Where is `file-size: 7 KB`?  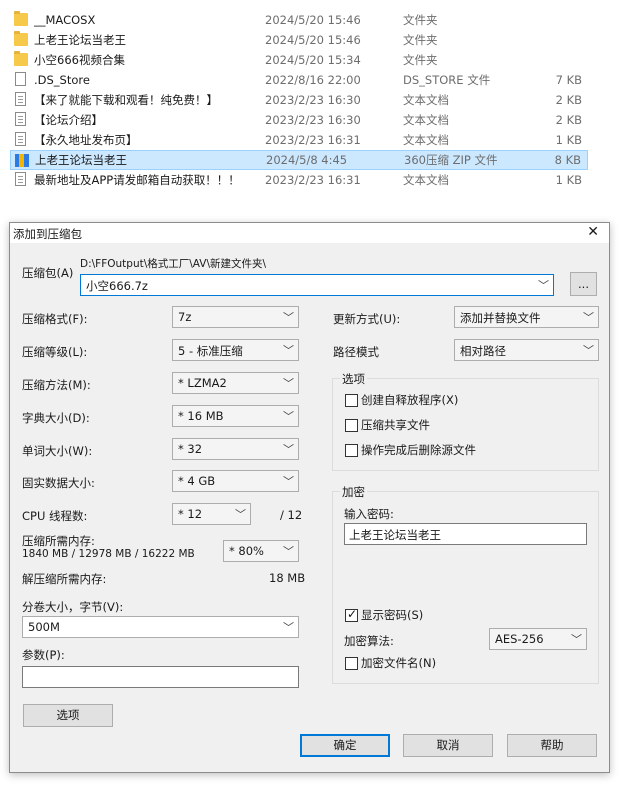
file-size: 7 KB is located at coordinates (568, 80).